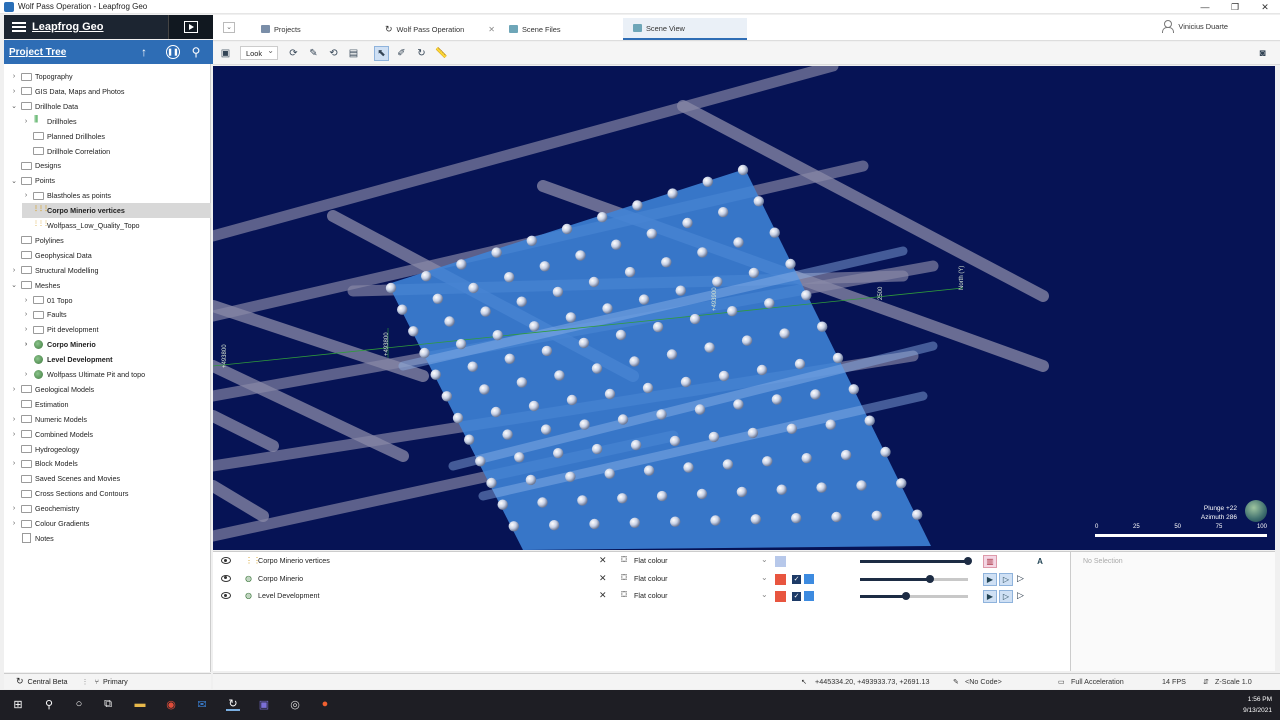  What do you see at coordinates (116, 344) in the screenshot?
I see `tree-item: › Corpo Minerio` at bounding box center [116, 344].